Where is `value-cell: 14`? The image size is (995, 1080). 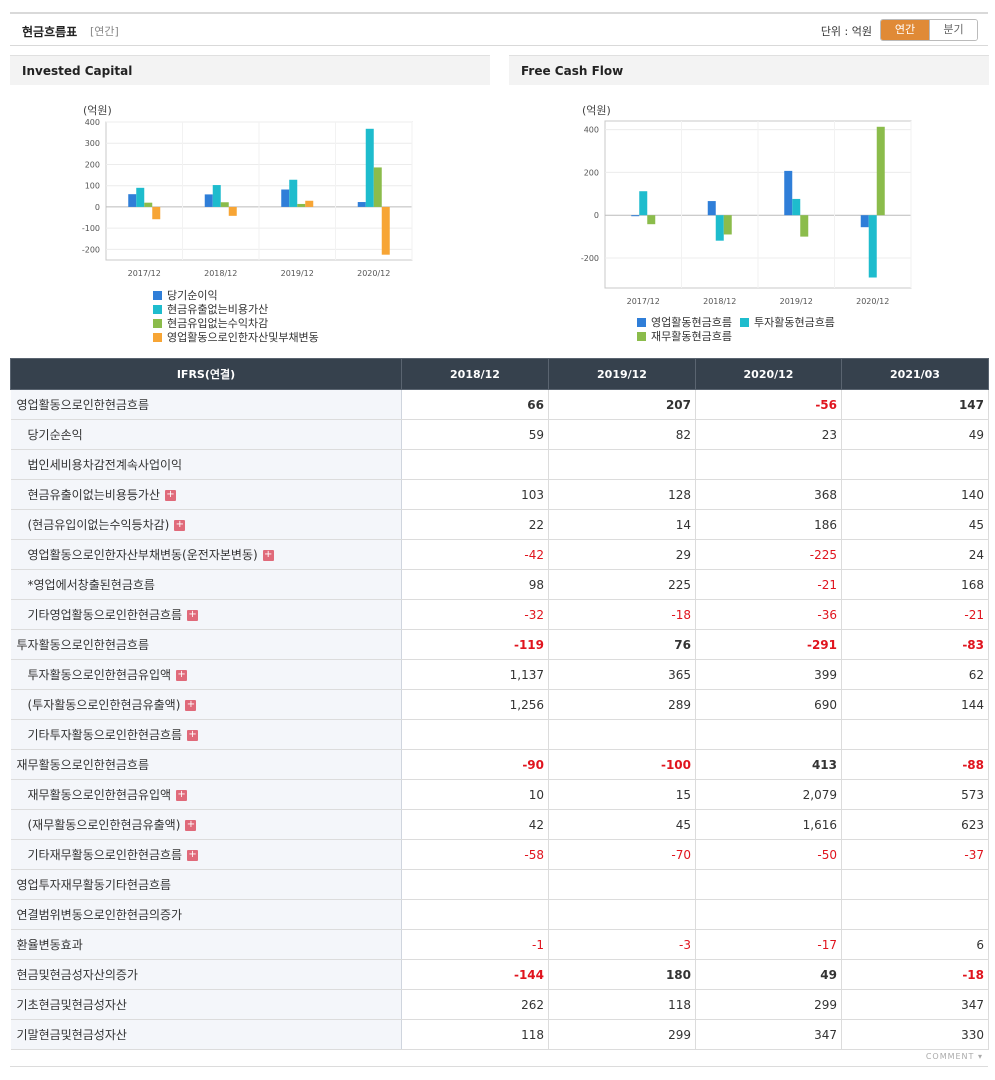 value-cell: 14 is located at coordinates (622, 524).